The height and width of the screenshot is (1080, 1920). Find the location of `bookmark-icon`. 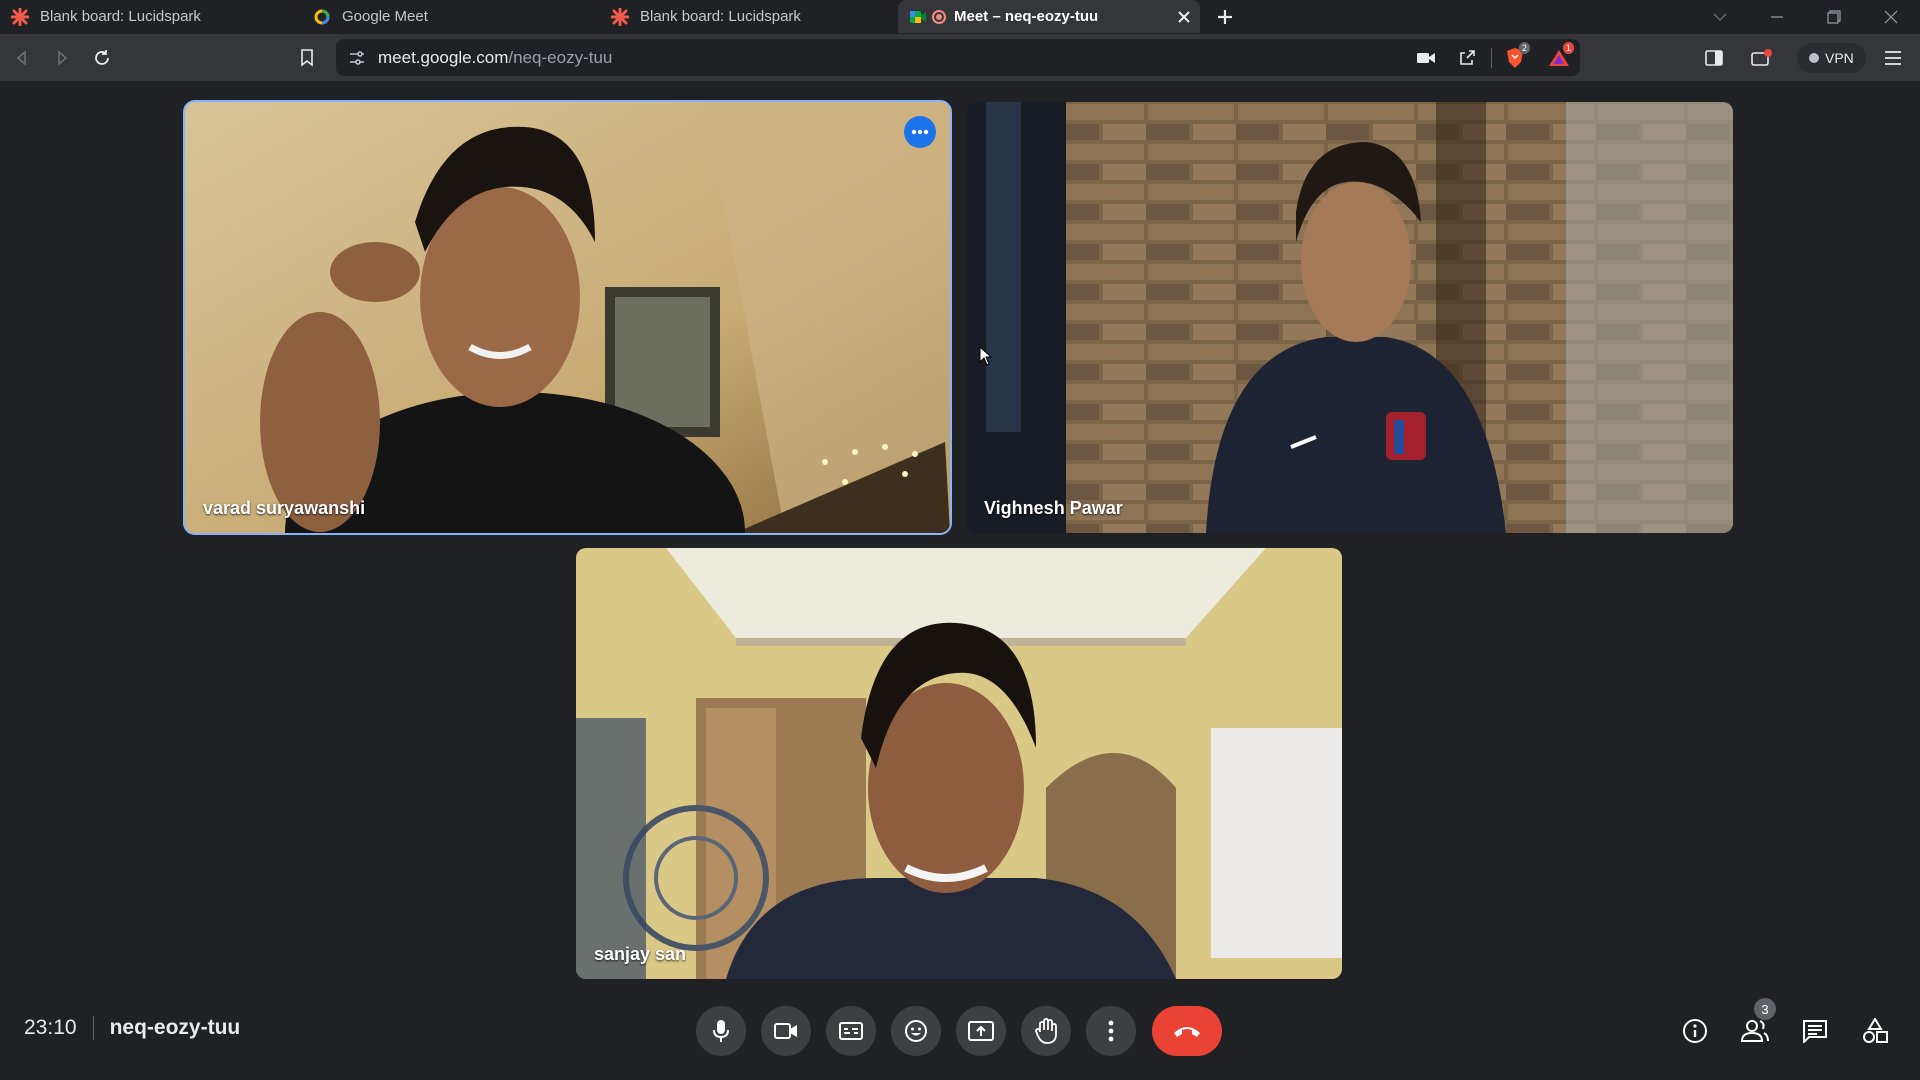

bookmark-icon is located at coordinates (307, 58).